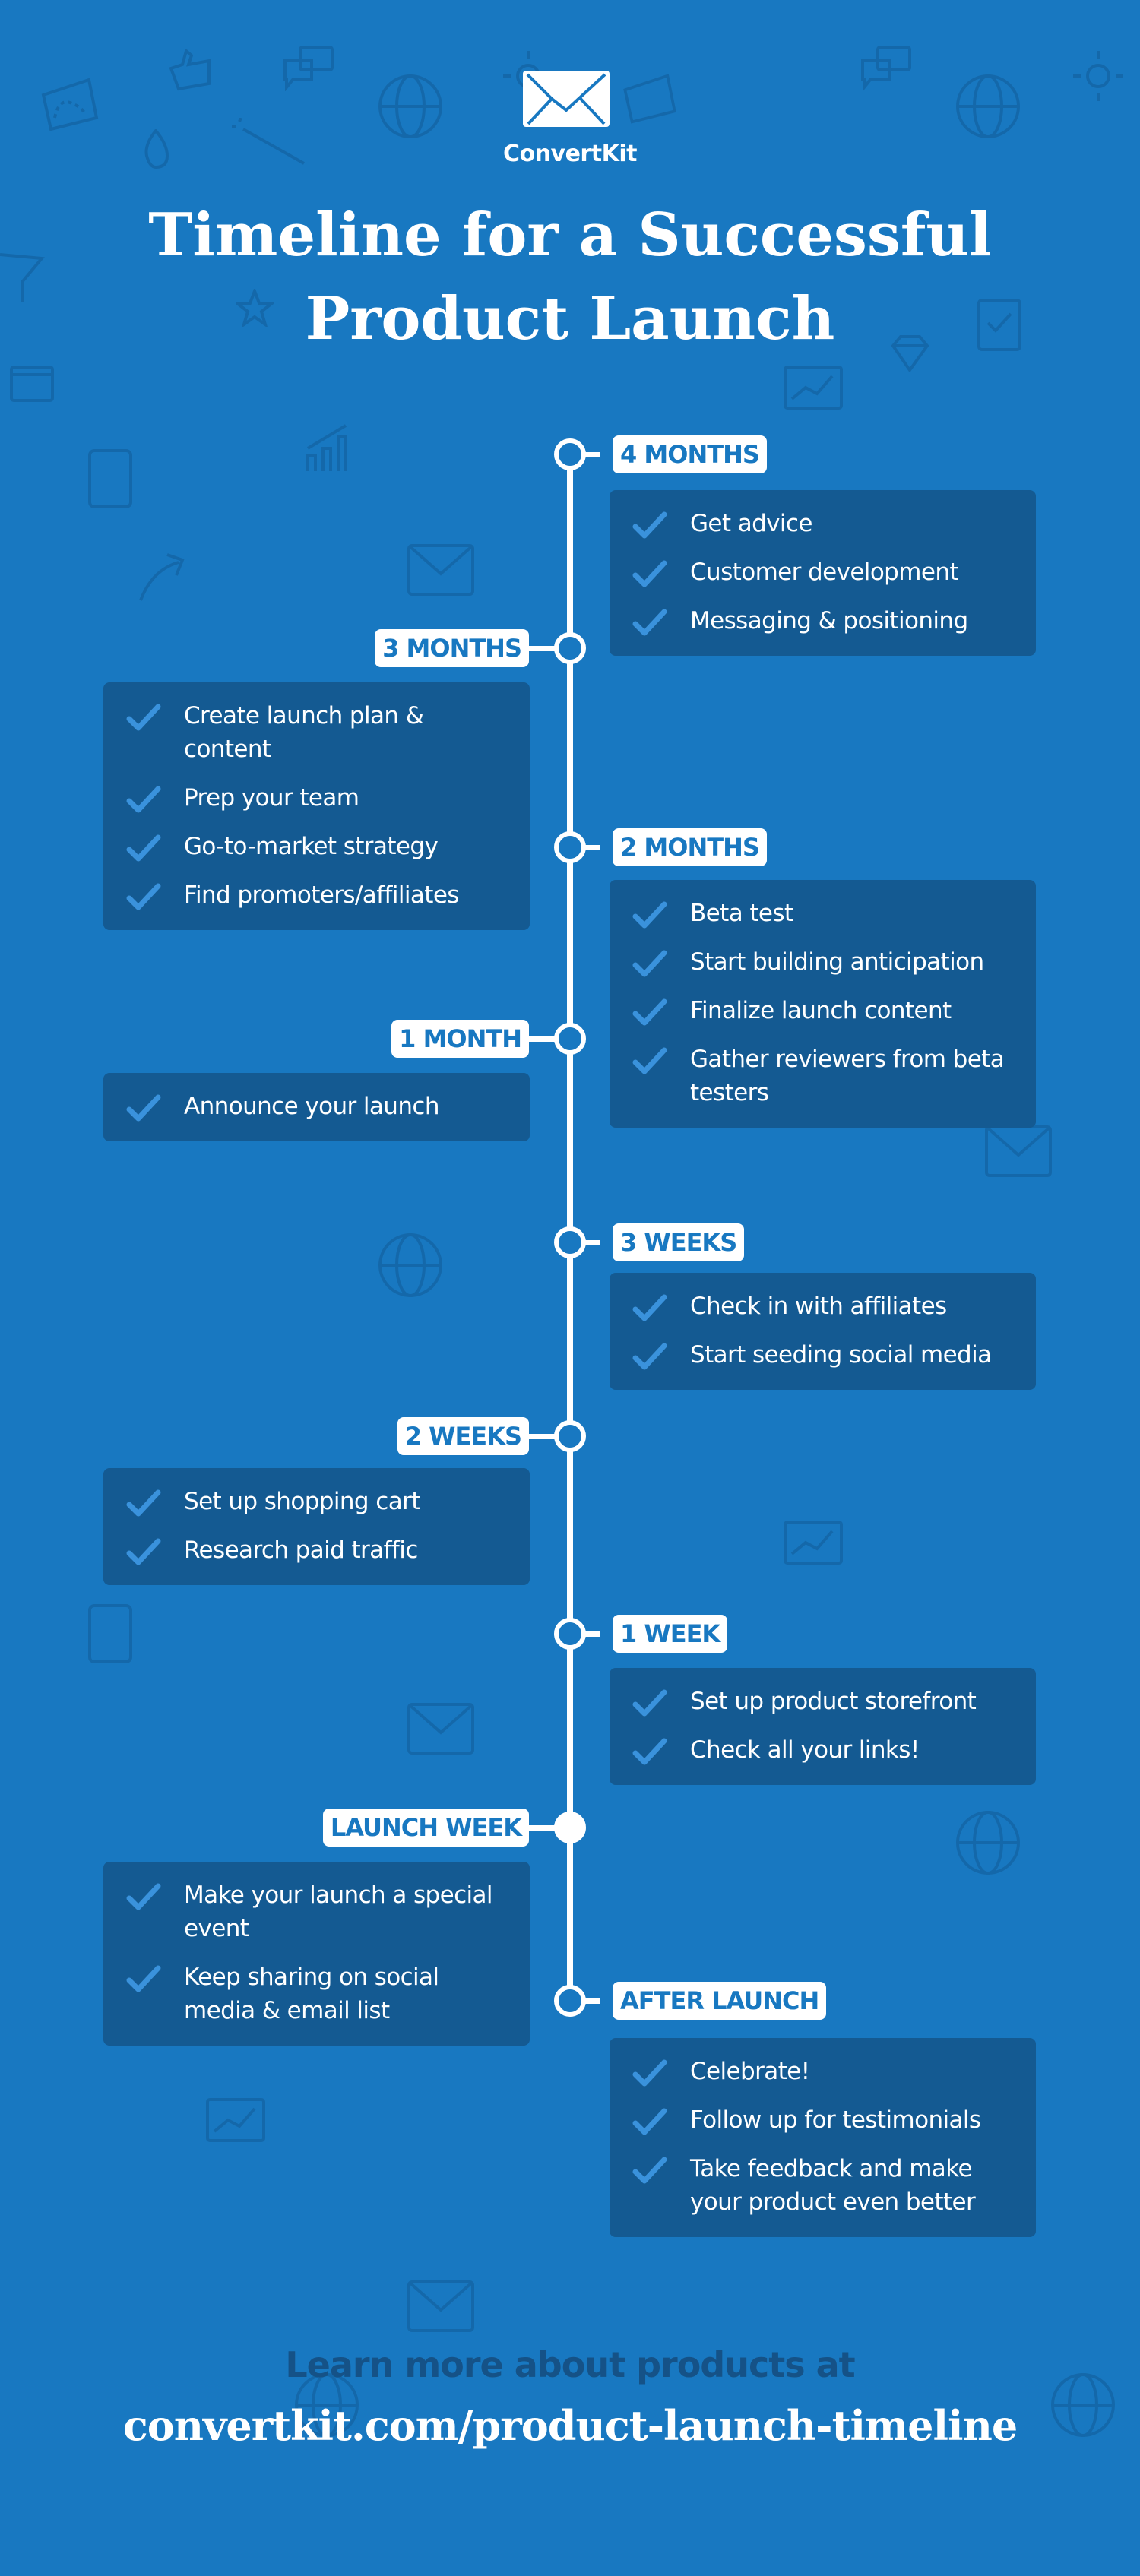 The height and width of the screenshot is (2576, 1140). I want to click on task-text: Follow up for testimonials, so click(835, 2120).